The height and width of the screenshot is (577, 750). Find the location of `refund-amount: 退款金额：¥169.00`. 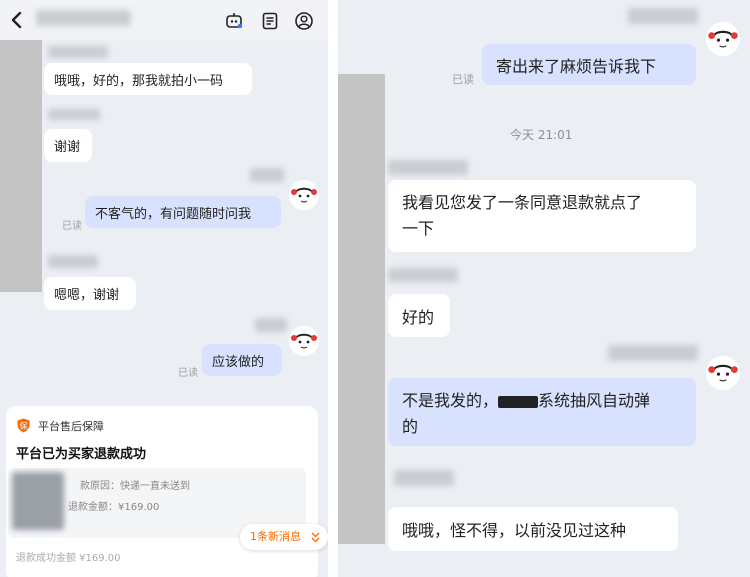

refund-amount: 退款金额：¥169.00 is located at coordinates (114, 507).